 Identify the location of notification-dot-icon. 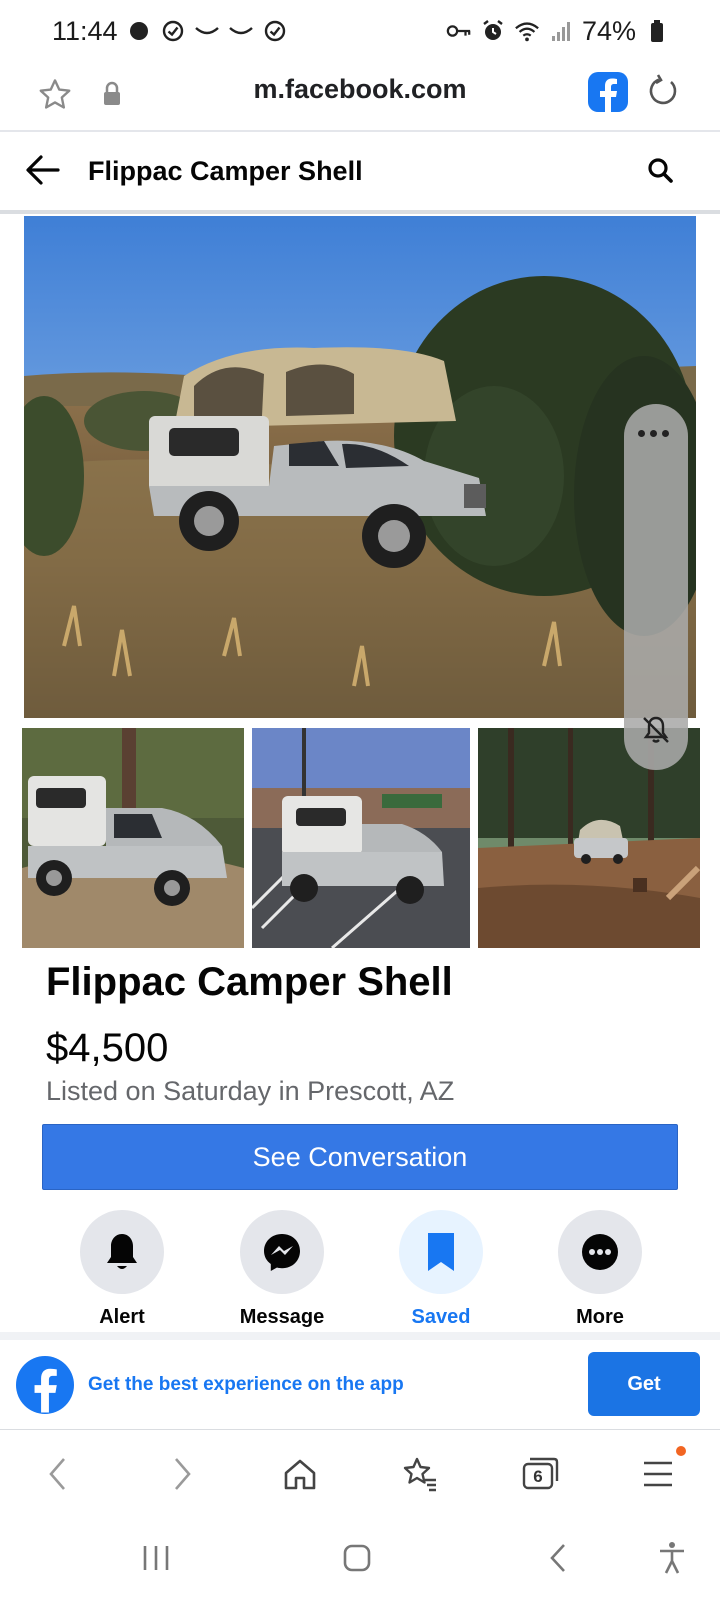
(139, 31).